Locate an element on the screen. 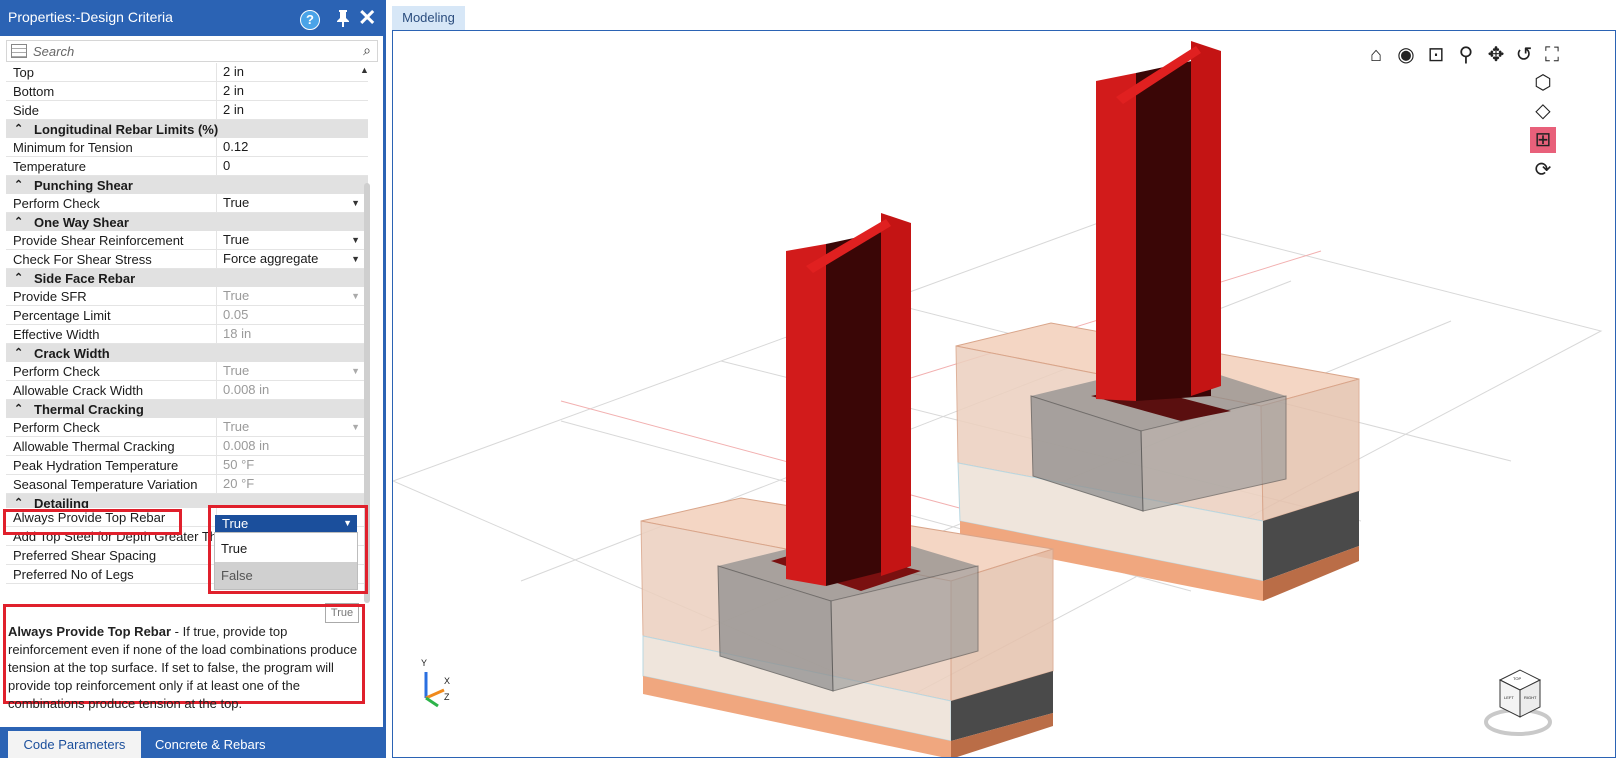 This screenshot has height=758, width=1616. close-icon: ✕ is located at coordinates (367, 18).